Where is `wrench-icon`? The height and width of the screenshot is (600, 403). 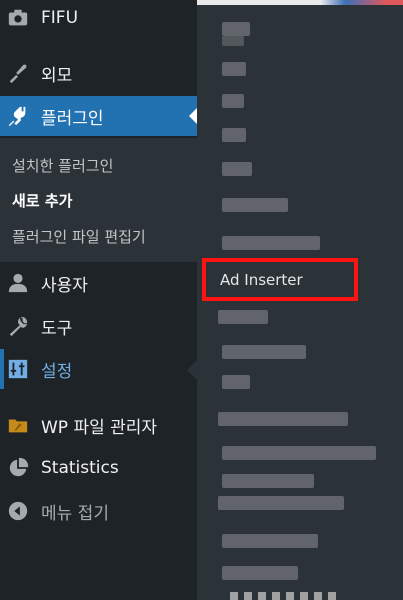
wrench-icon is located at coordinates (18, 326).